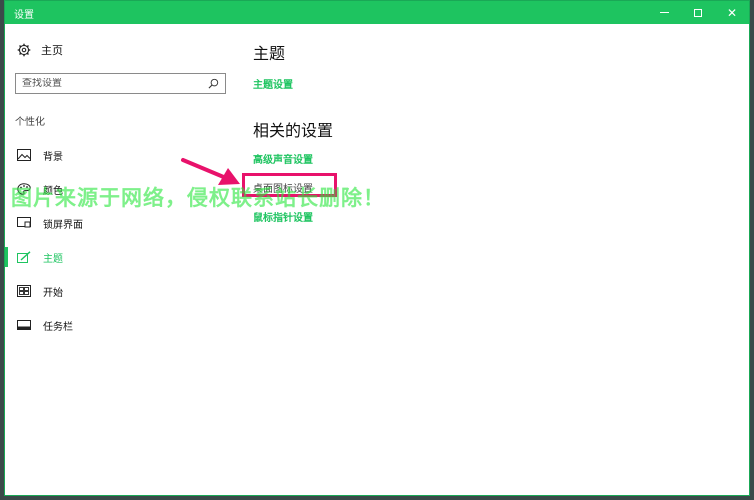 The height and width of the screenshot is (500, 754). I want to click on search-input, so click(112, 83).